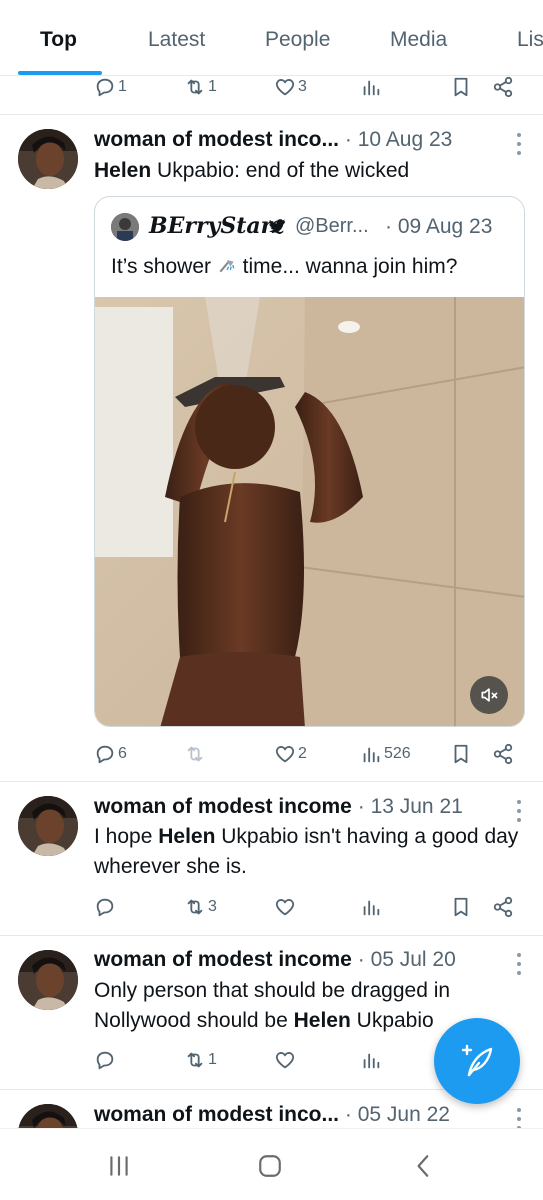  I want to click on recent-apps-button, so click(119, 1166).